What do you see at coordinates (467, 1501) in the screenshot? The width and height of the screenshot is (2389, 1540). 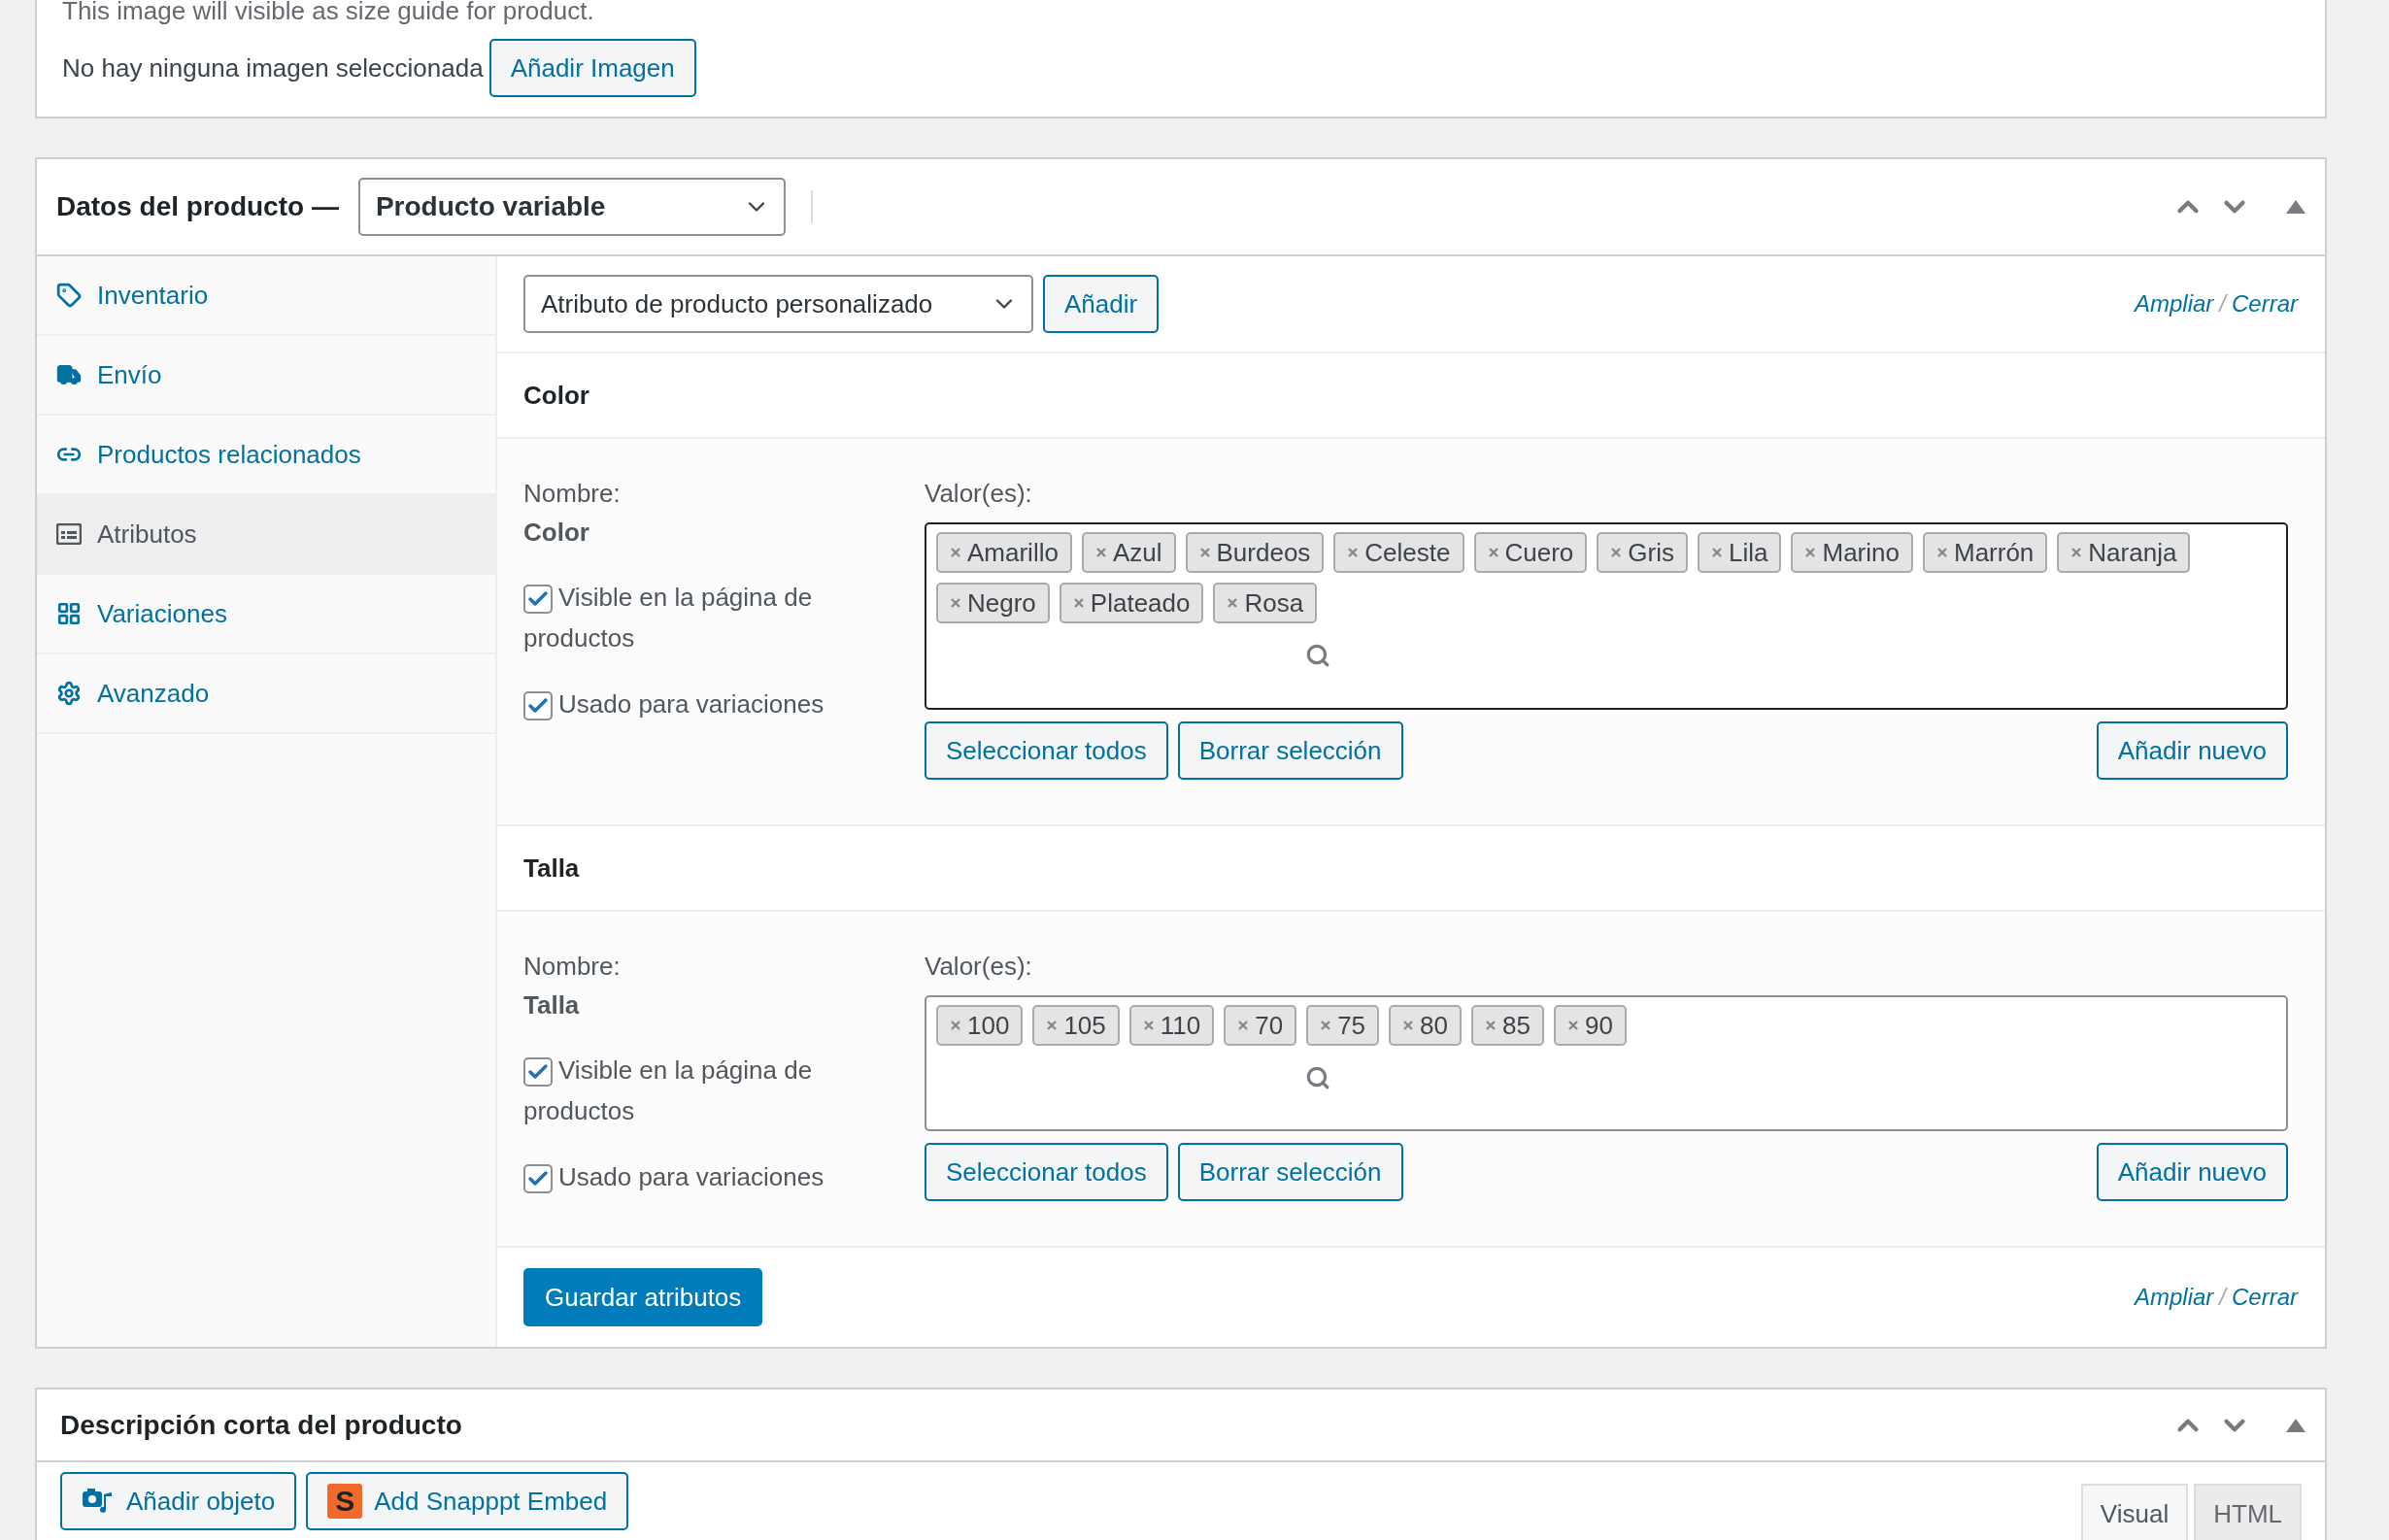 I see `editor-button: S Add Snapppt Embed` at bounding box center [467, 1501].